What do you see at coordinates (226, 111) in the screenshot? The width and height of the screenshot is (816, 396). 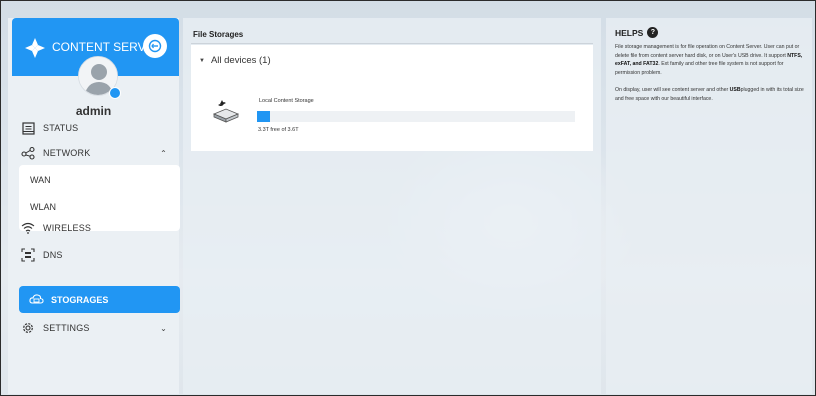 I see `hard-disk-icon` at bounding box center [226, 111].